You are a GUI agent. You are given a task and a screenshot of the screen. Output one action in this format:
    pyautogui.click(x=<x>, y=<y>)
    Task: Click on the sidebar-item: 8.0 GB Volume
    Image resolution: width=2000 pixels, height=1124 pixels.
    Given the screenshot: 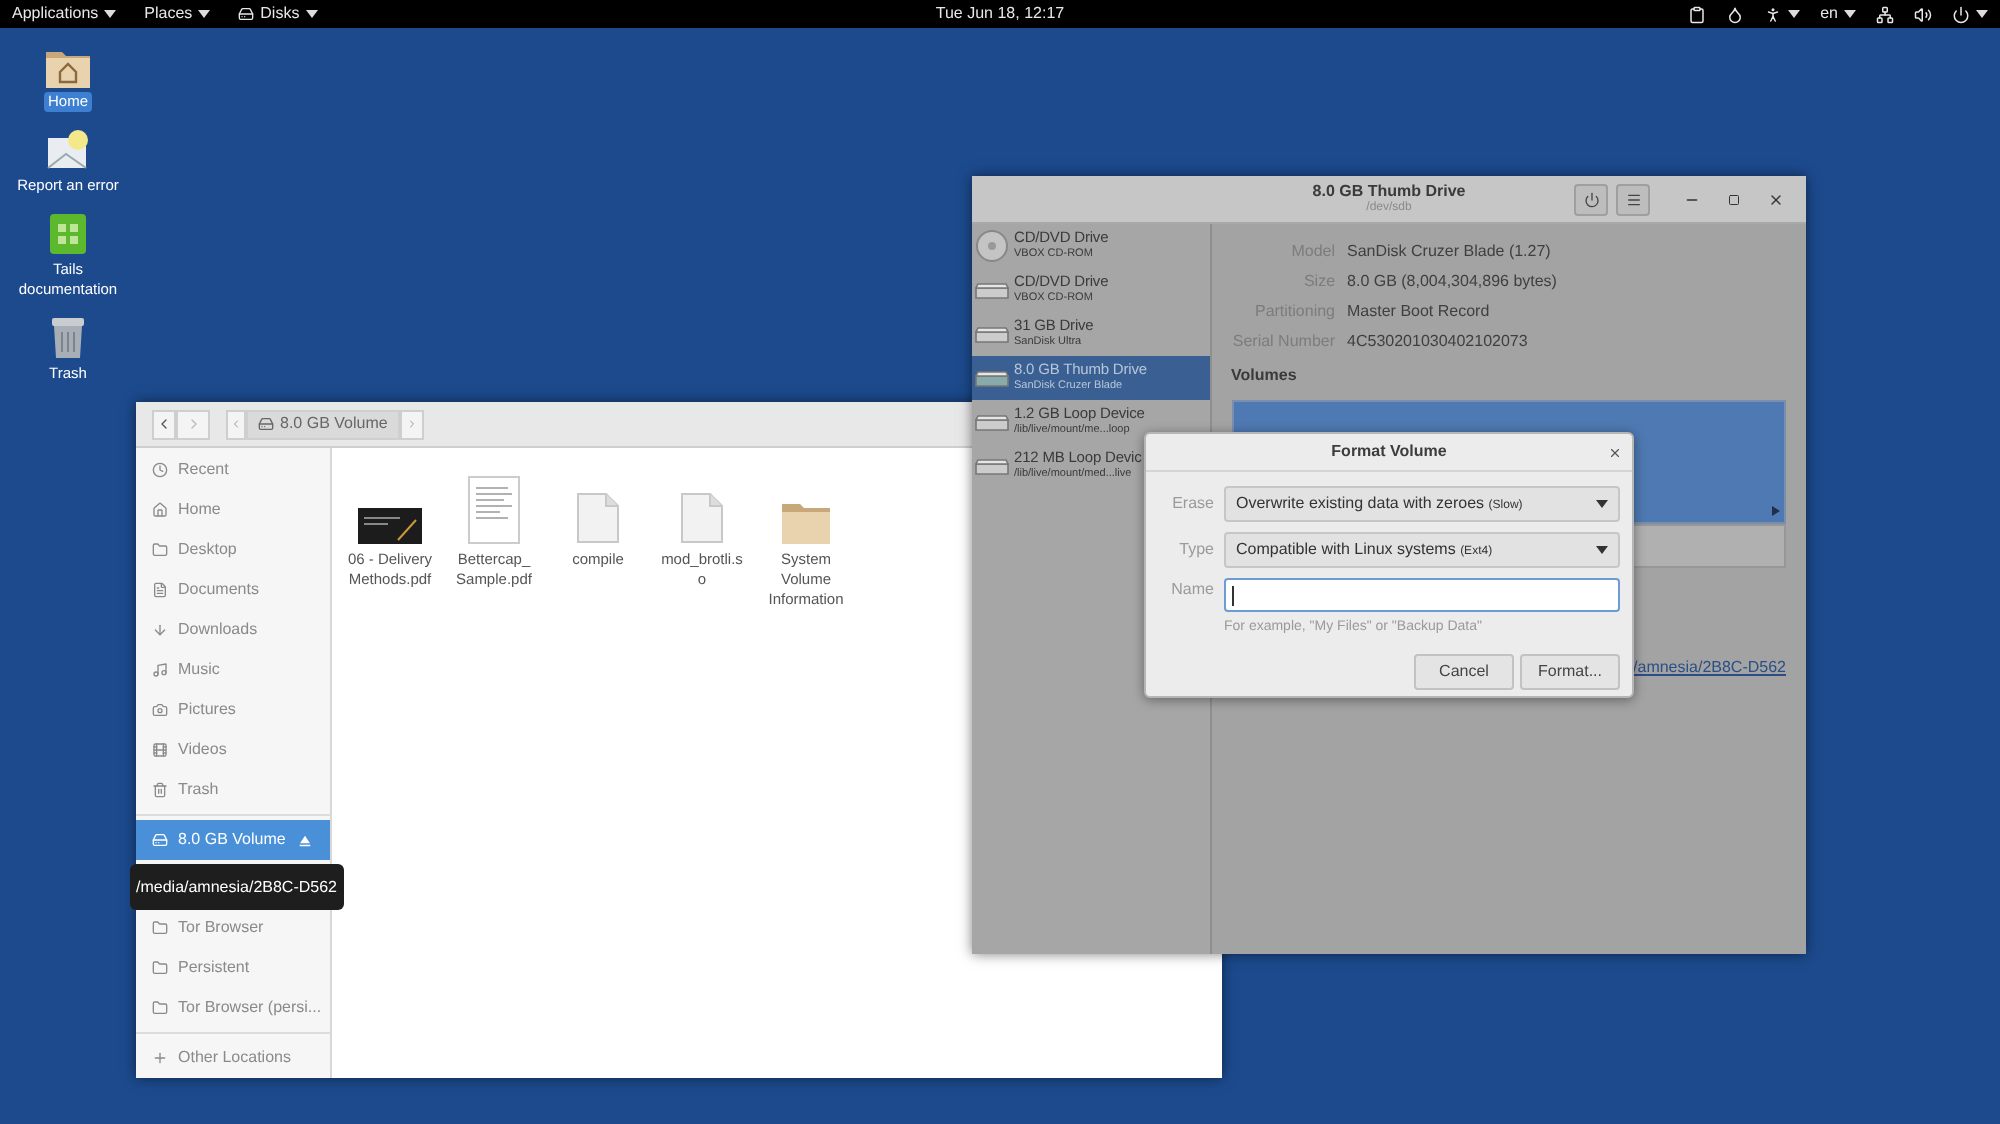 What is the action you would take?
    pyautogui.click(x=233, y=840)
    